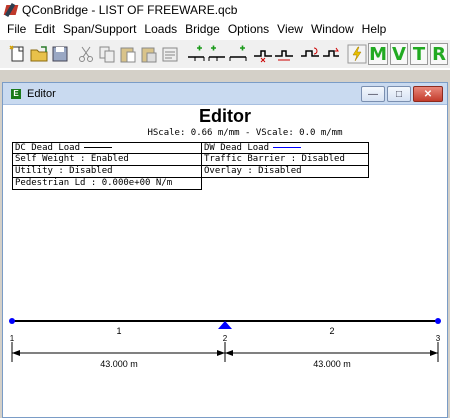 This screenshot has height=418, width=450. I want to click on menu-span-support: Span/Support, so click(99, 29).